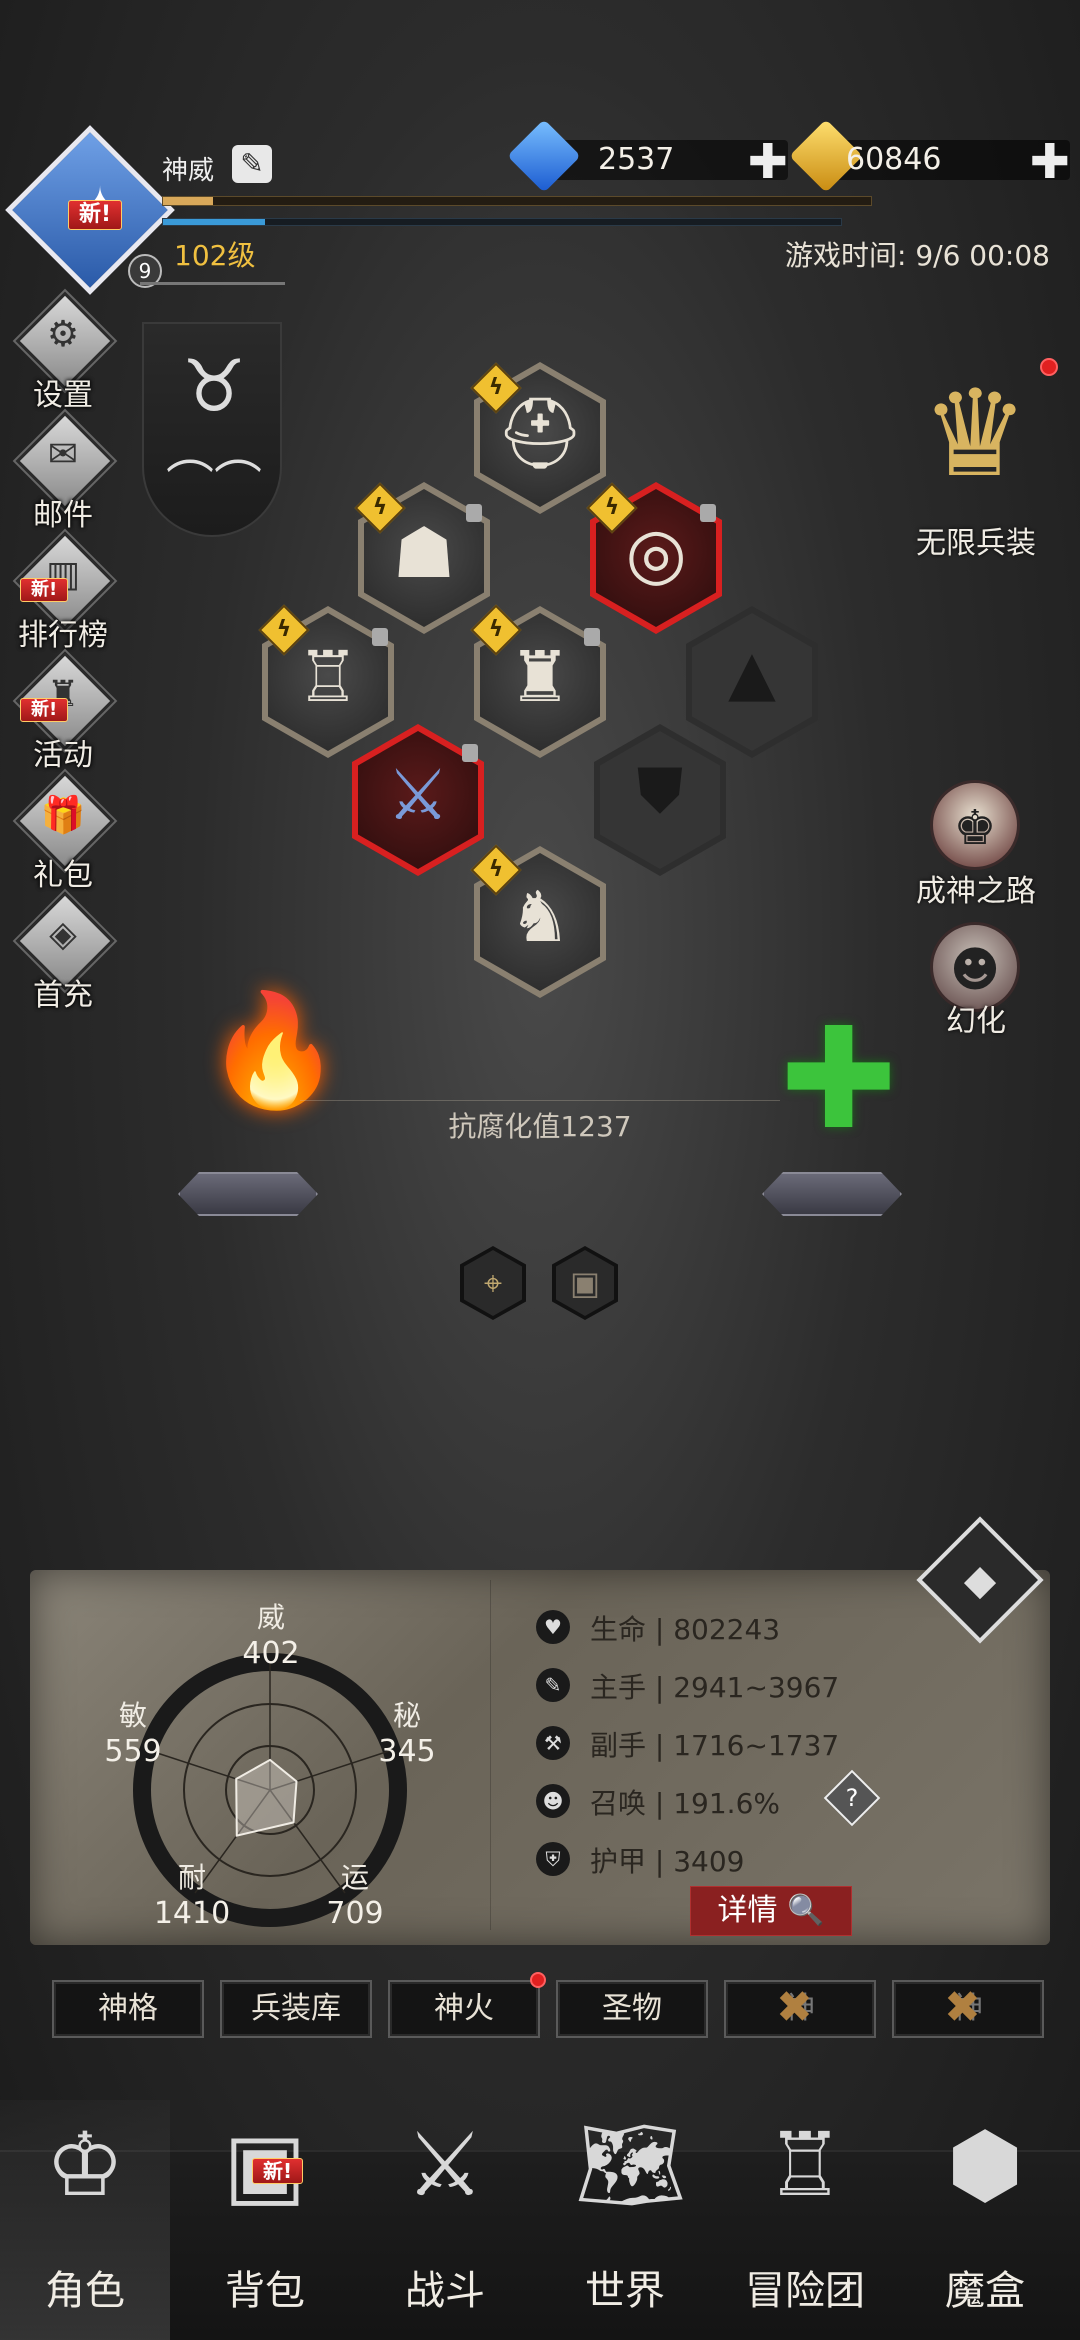 The width and height of the screenshot is (1080, 2340). I want to click on layers-icon: ◆, so click(980, 1579).